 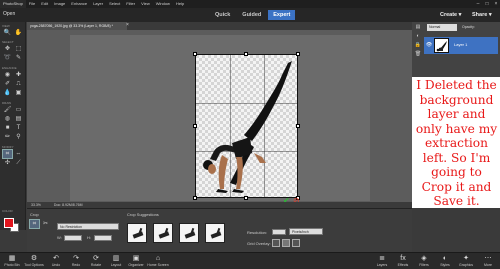 I want to click on menu-layer: Layer, so click(x=98, y=4).